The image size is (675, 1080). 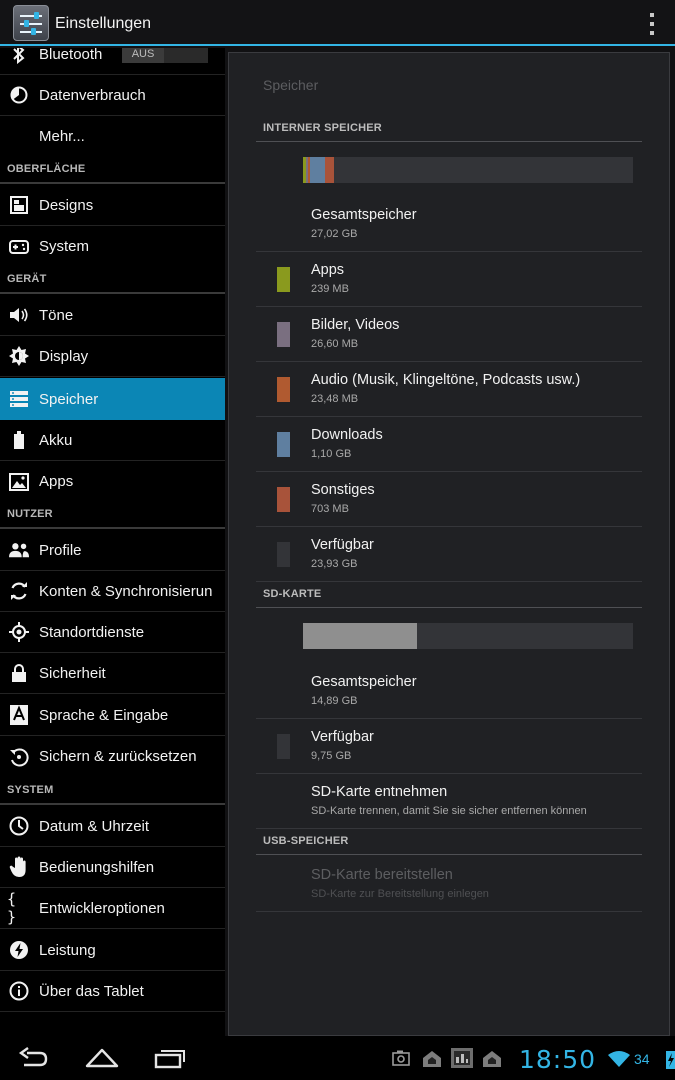 What do you see at coordinates (97, 867) in the screenshot?
I see `sidebar-item-label: Bedienungshilfen` at bounding box center [97, 867].